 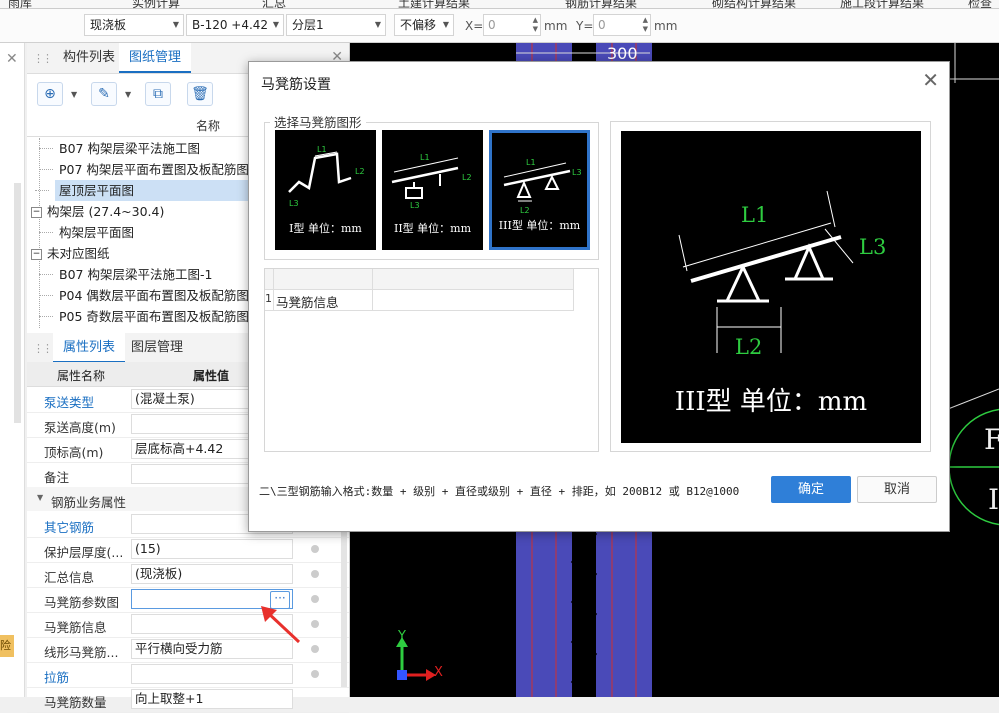 I want to click on tree-item-label: B07 构架层梁平法施工图-1, so click(x=136, y=274).